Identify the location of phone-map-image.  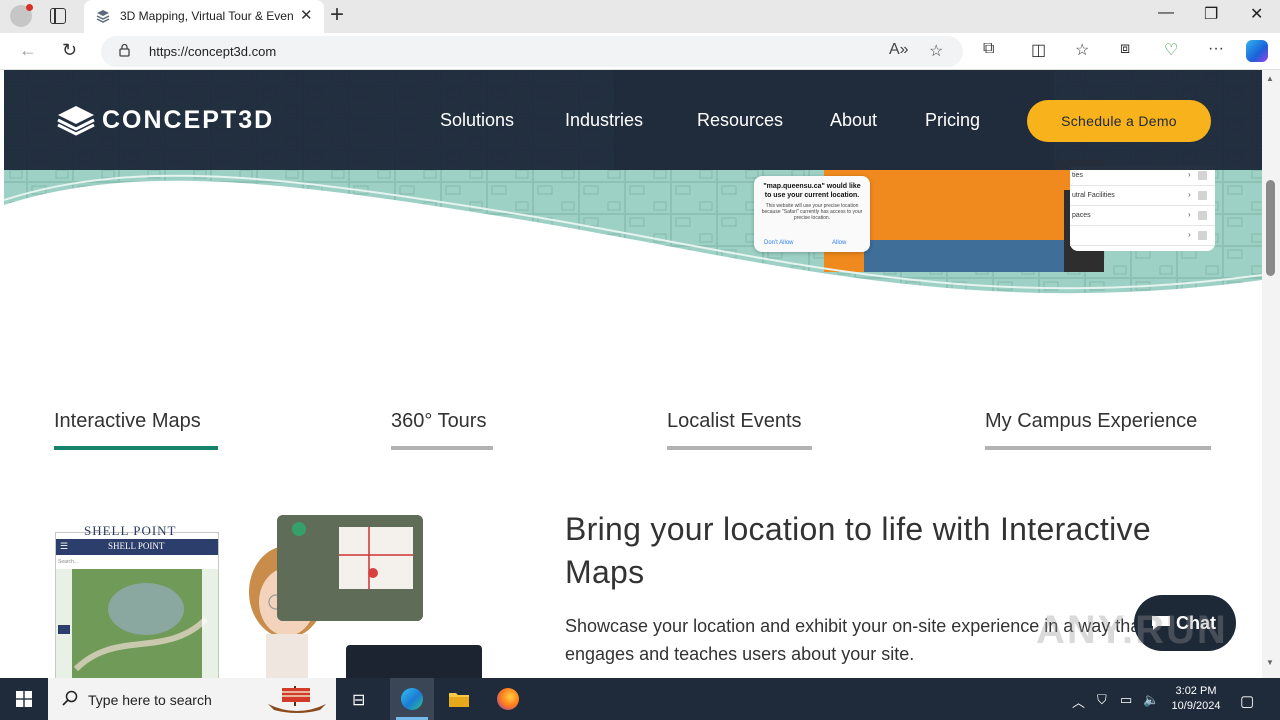
(137, 623).